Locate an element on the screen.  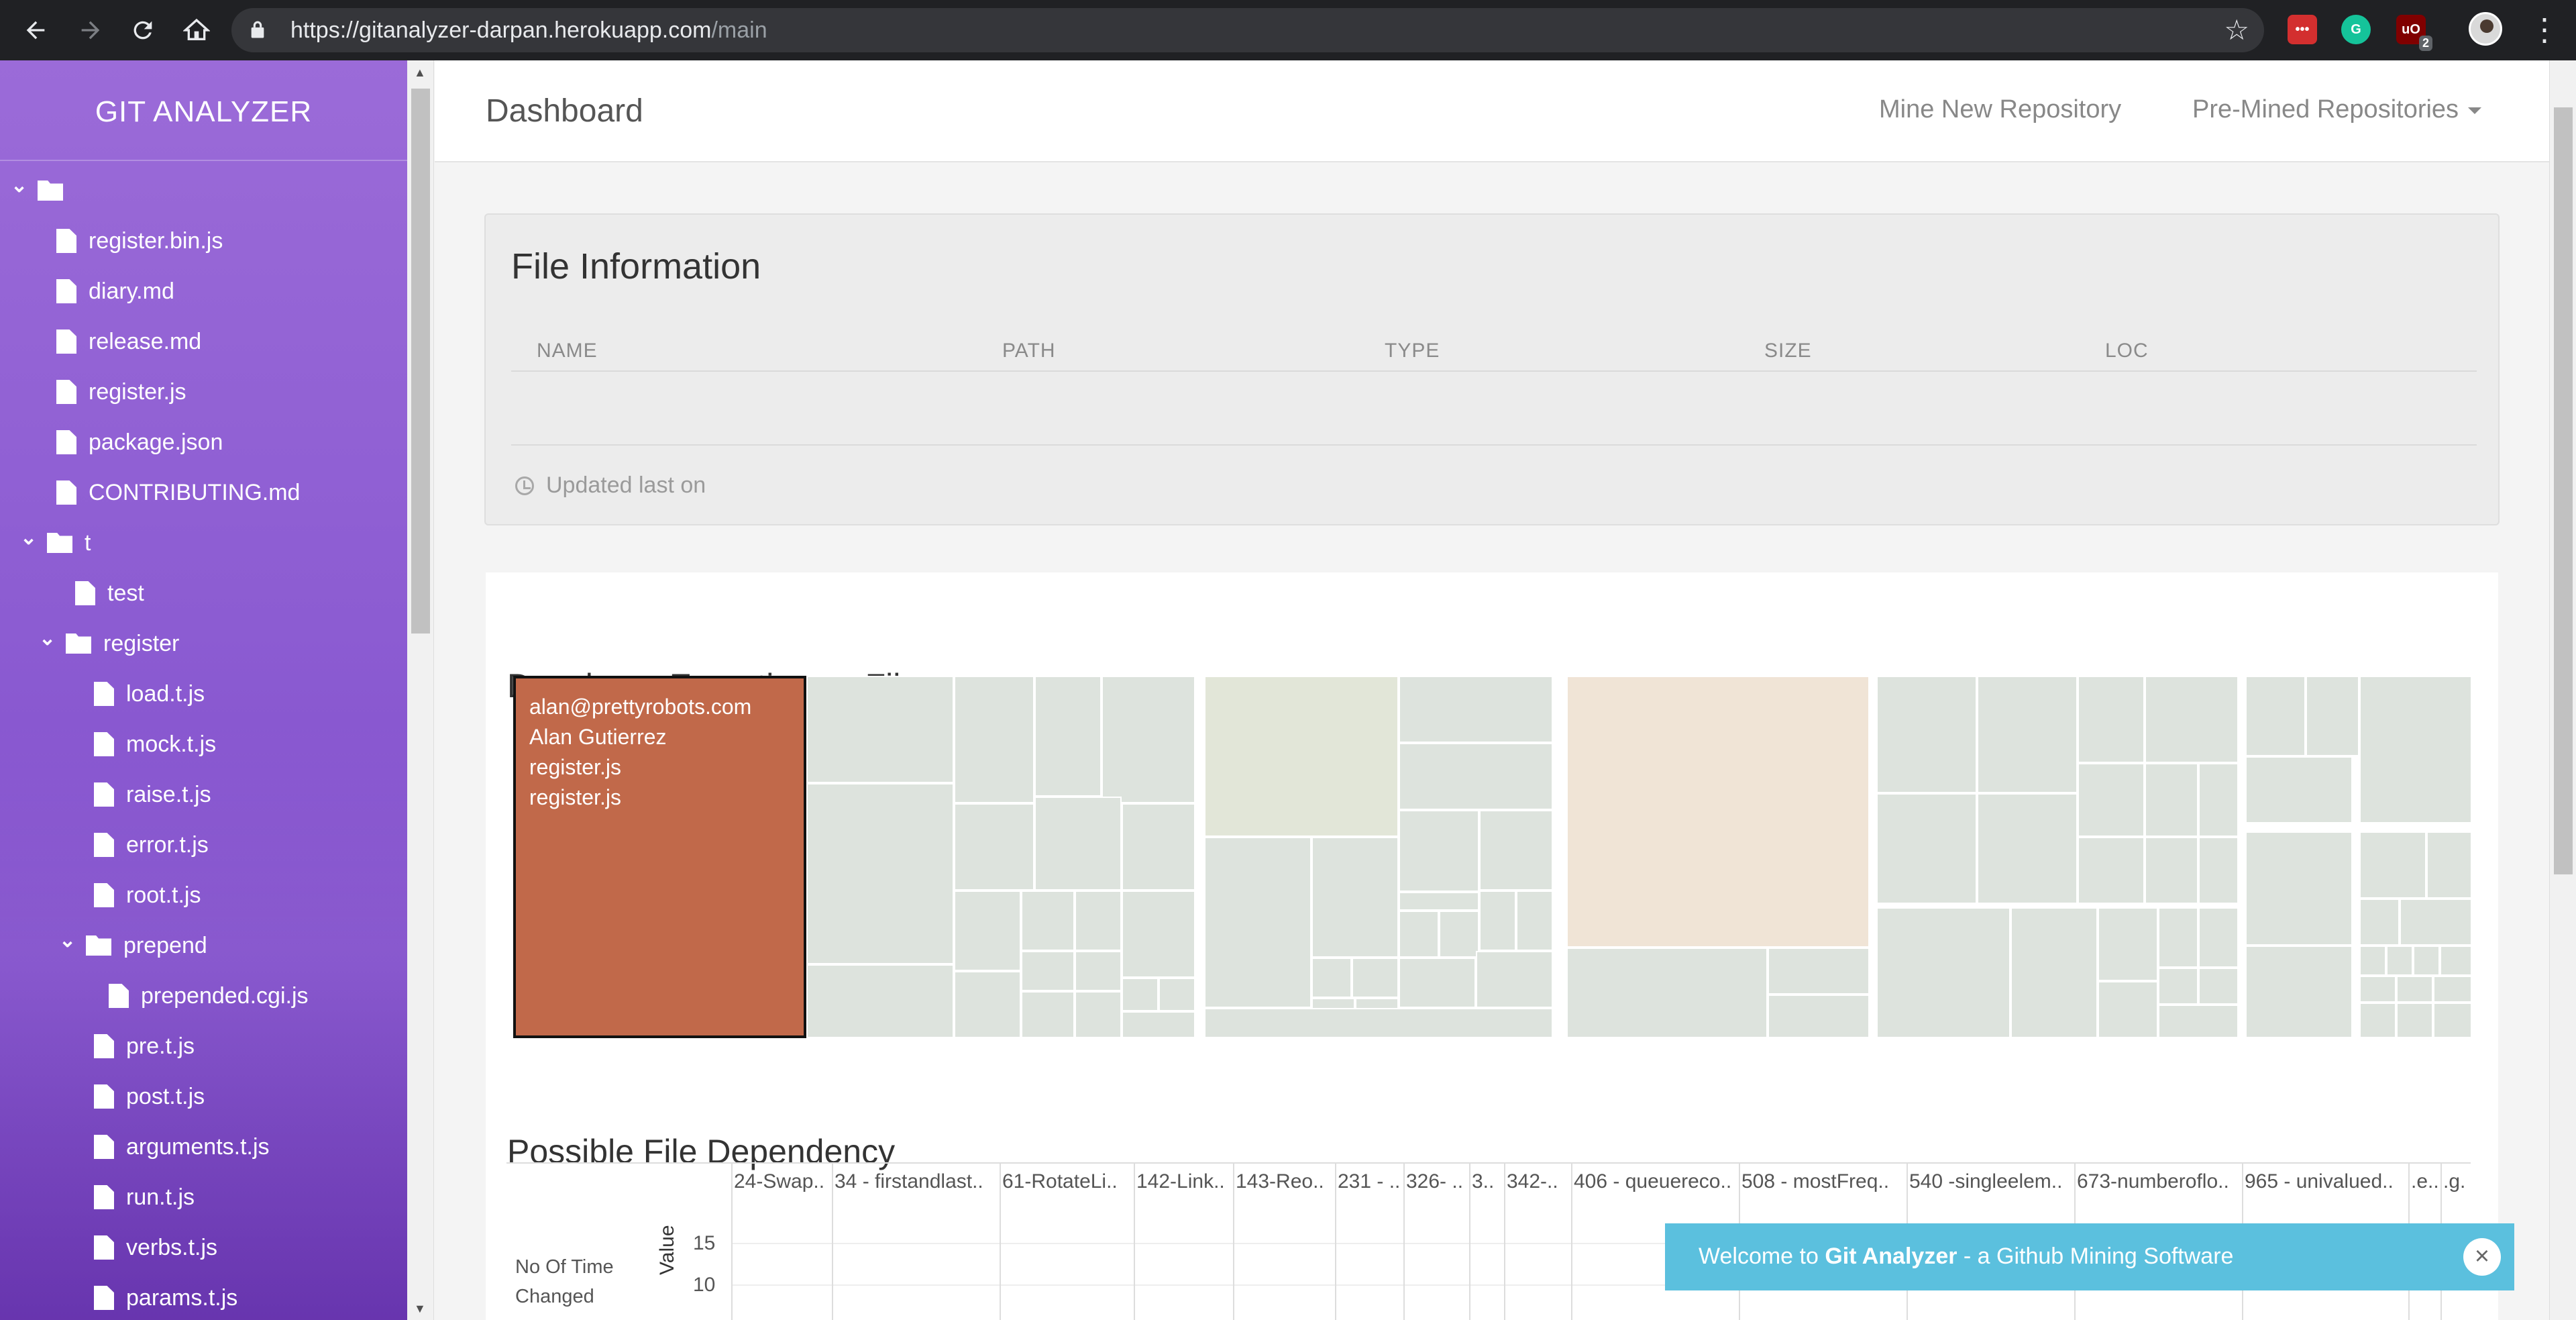
lastpass-icon: ••• is located at coordinates (2302, 29).